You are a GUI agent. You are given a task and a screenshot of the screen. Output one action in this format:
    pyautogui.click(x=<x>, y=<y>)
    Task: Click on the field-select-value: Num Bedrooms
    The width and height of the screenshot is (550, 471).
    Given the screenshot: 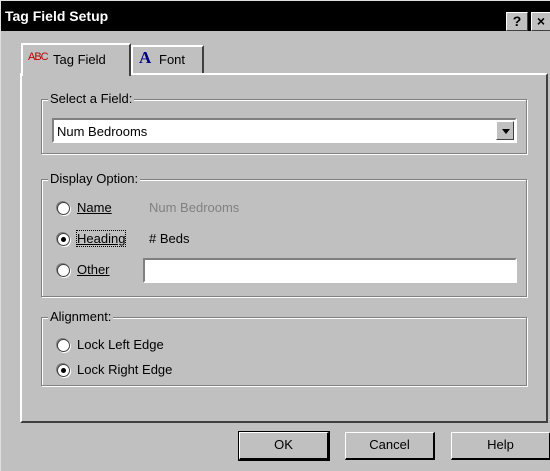 What is the action you would take?
    pyautogui.click(x=102, y=131)
    